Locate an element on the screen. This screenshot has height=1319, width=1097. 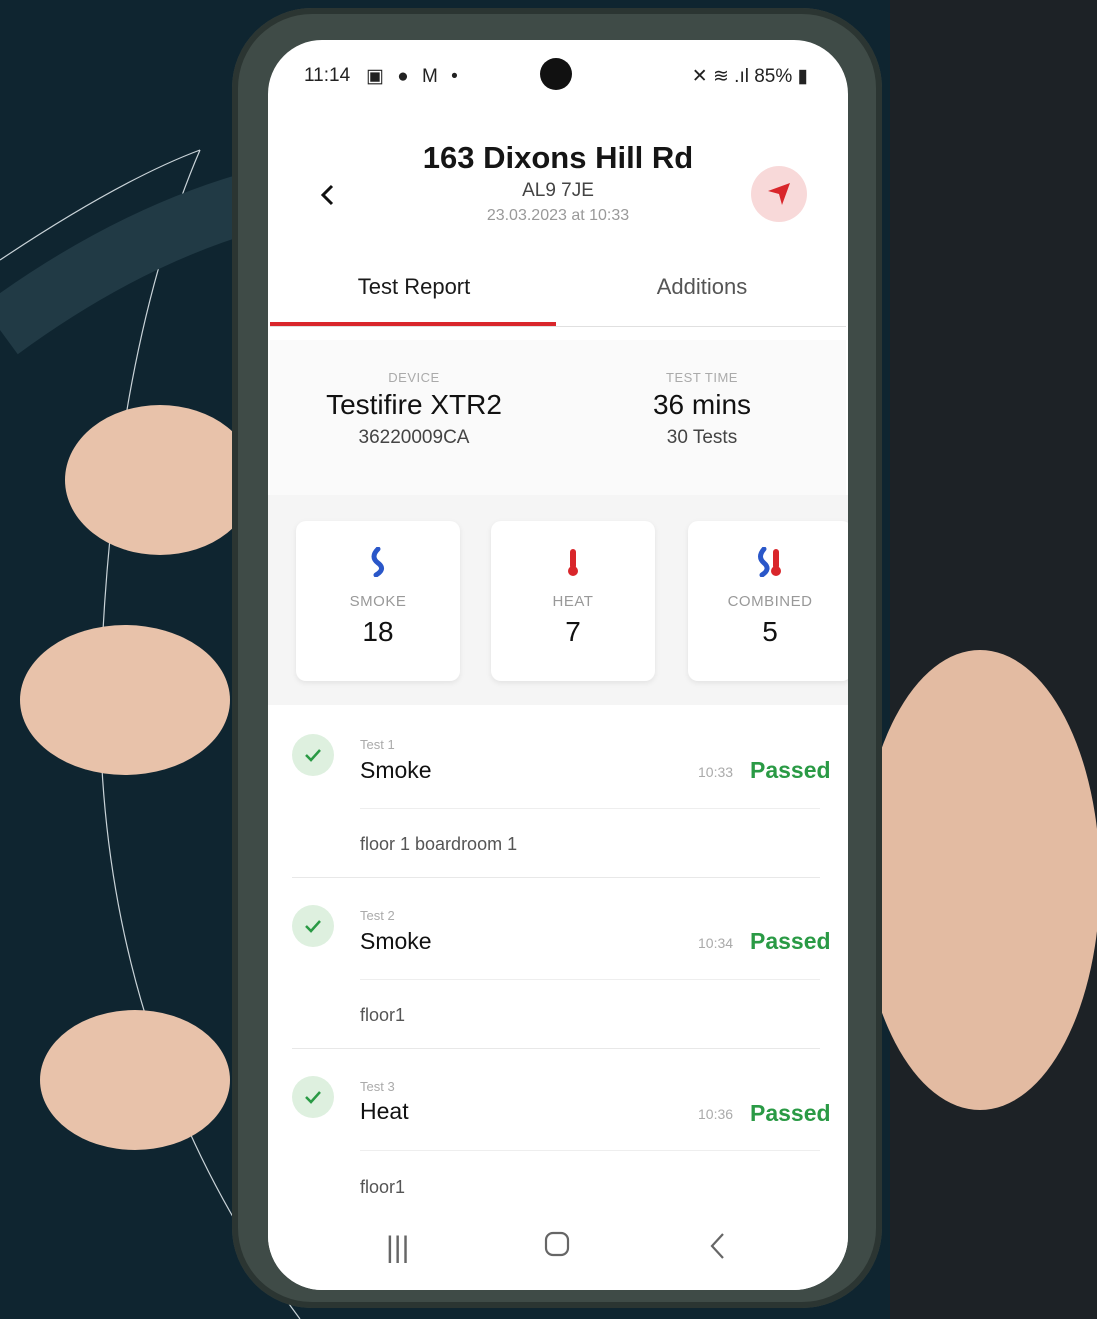
test-number: Test 2 is located at coordinates (377, 915).